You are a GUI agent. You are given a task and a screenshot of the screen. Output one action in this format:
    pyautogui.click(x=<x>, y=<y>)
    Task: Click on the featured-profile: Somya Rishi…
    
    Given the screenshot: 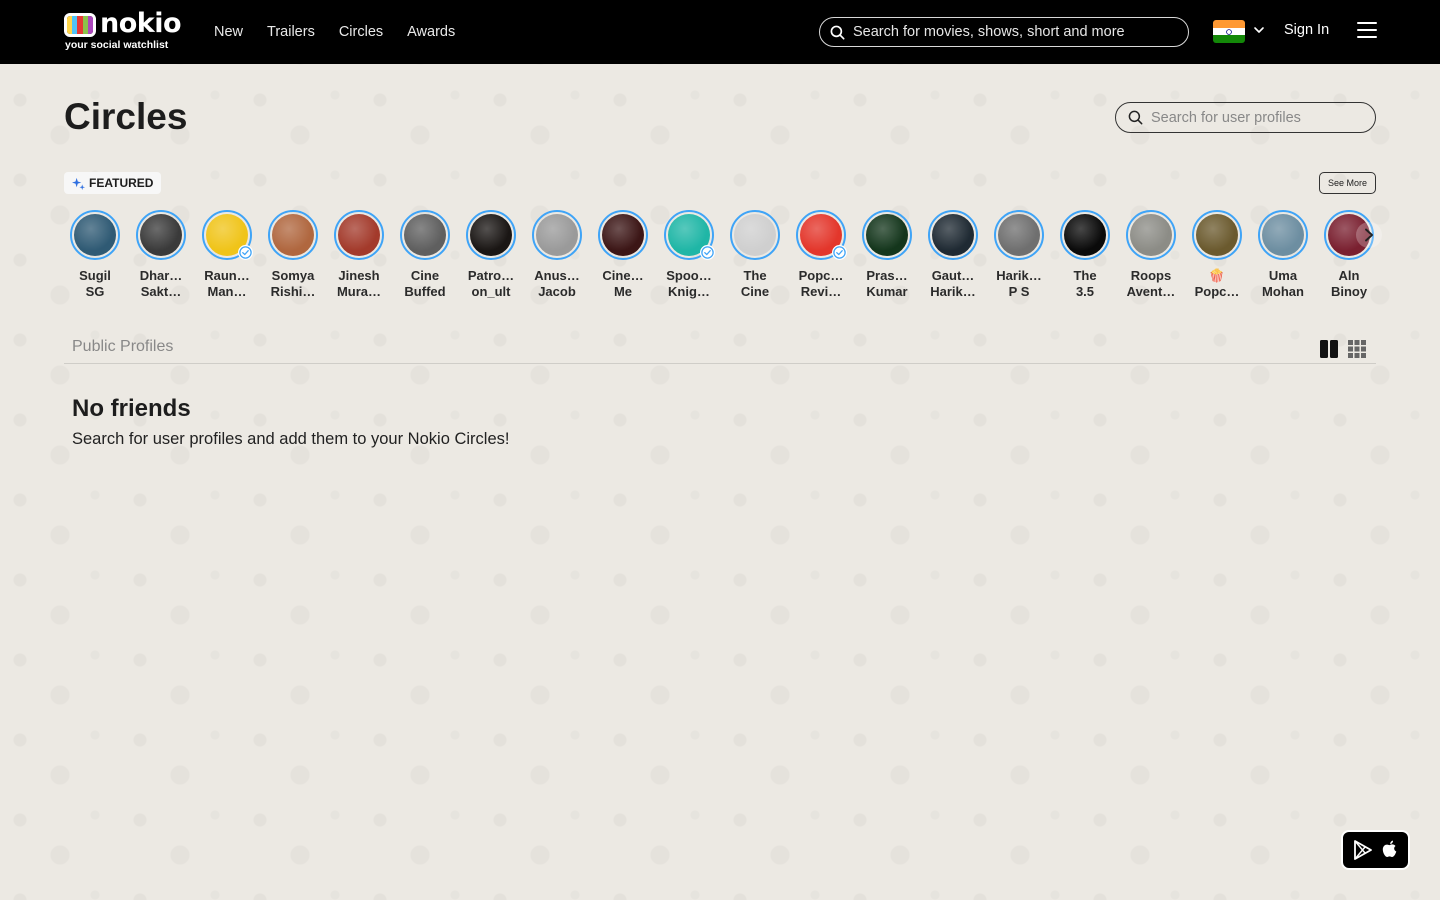 What is the action you would take?
    pyautogui.click(x=293, y=256)
    